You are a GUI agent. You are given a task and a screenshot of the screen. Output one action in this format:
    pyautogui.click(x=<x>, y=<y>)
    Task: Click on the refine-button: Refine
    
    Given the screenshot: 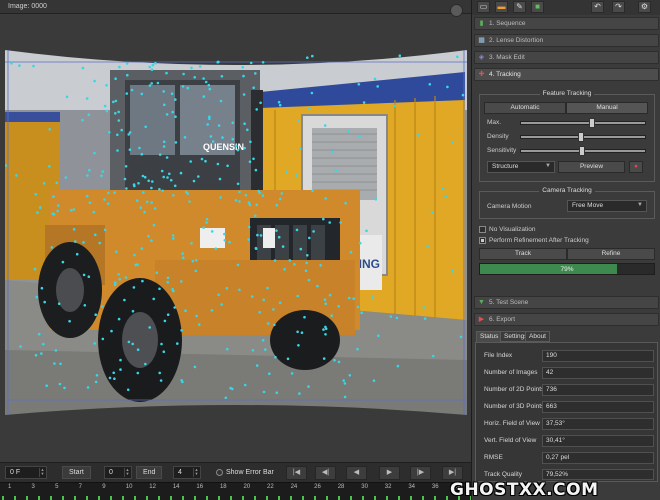 What is the action you would take?
    pyautogui.click(x=611, y=254)
    